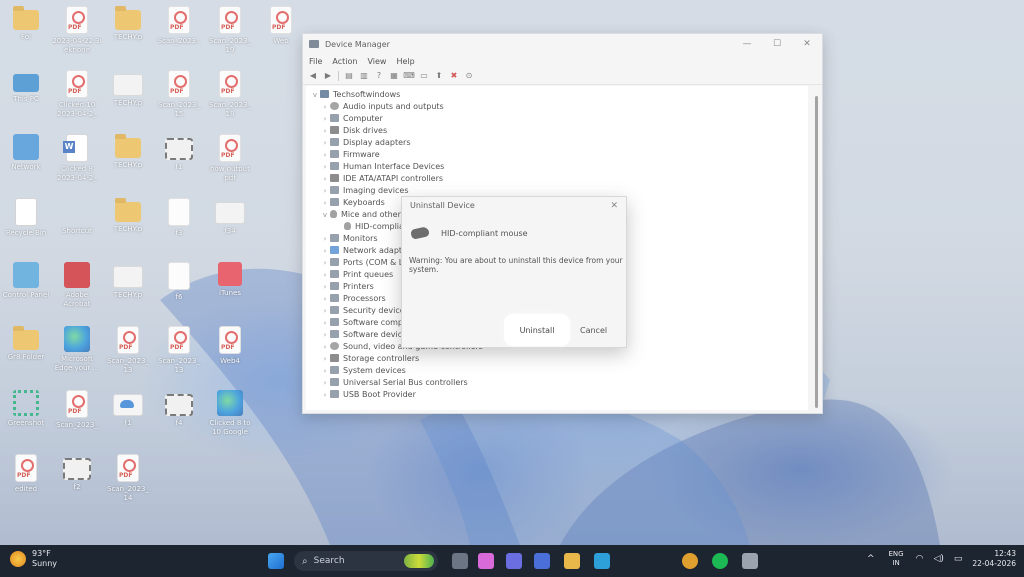  I want to click on desktop-icon: iTunes, so click(230, 284).